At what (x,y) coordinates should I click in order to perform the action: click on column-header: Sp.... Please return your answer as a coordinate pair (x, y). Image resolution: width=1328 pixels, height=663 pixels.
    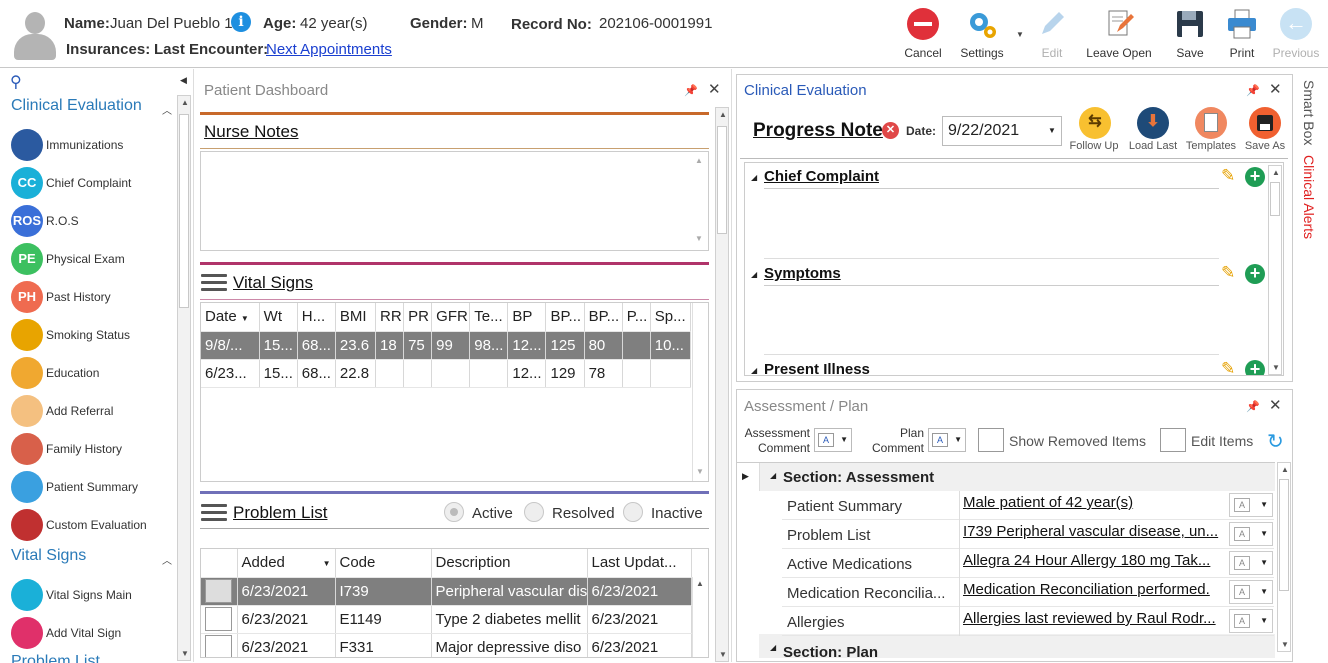
    Looking at the image, I should click on (671, 317).